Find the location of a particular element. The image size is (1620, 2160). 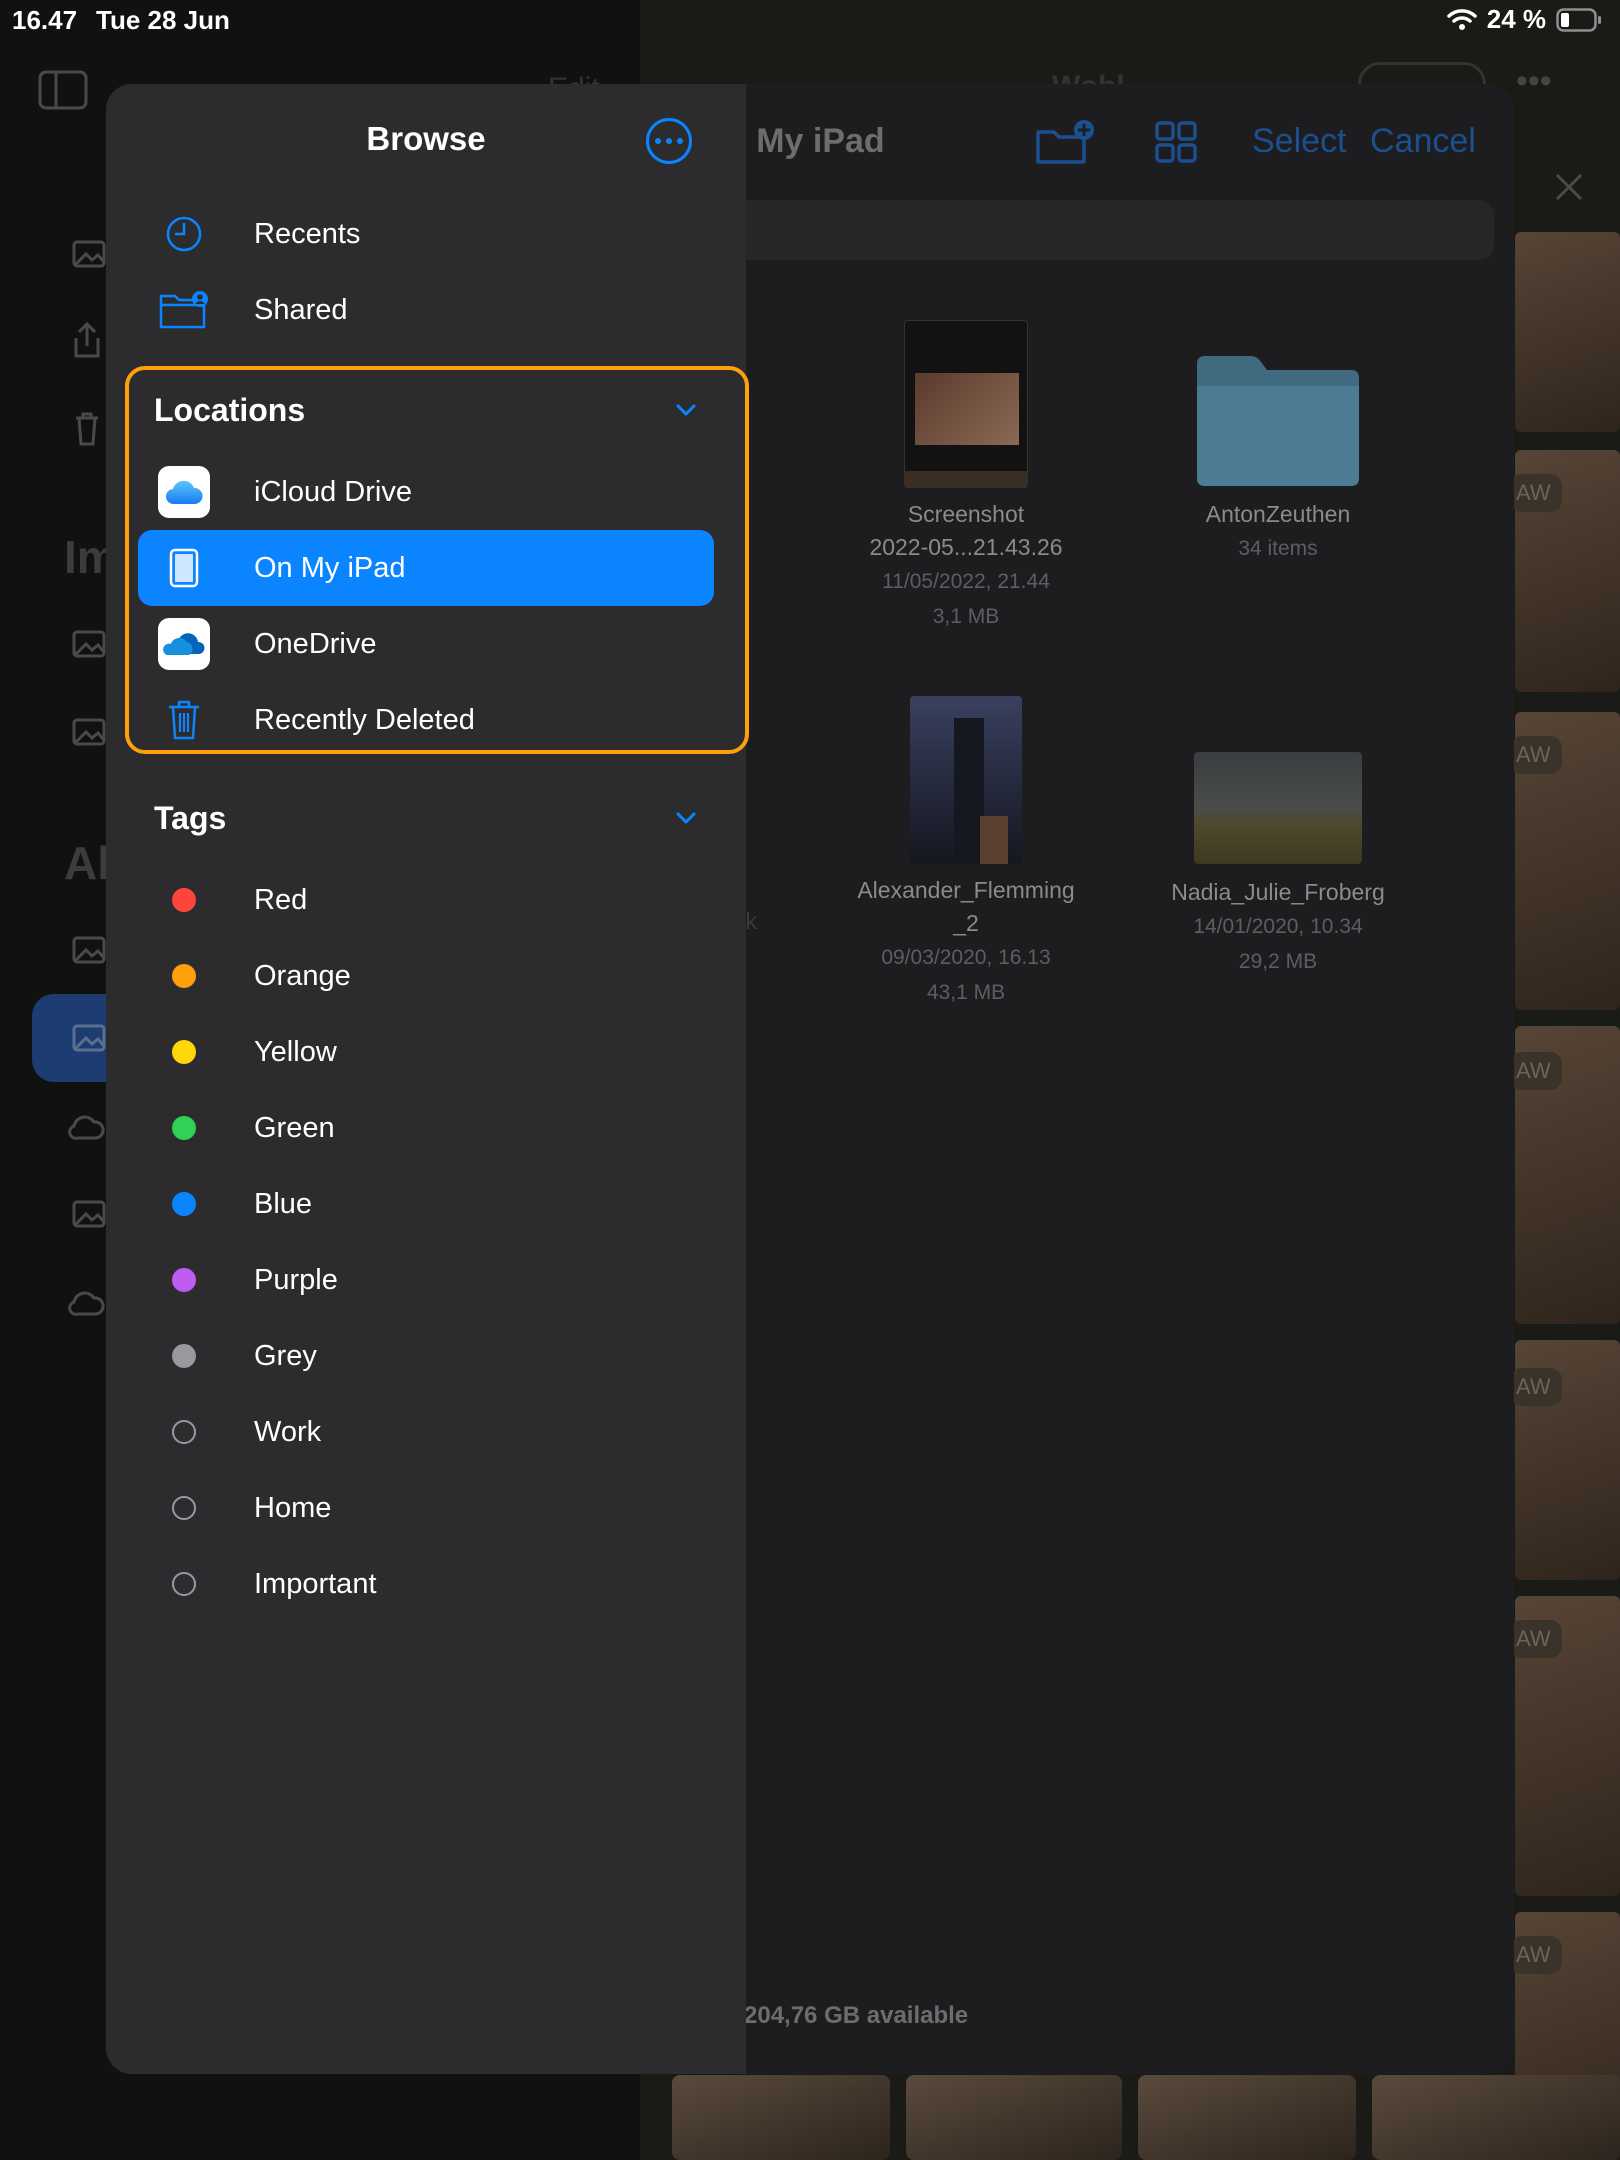

sidebar-item-label: Shared is located at coordinates (301, 309).